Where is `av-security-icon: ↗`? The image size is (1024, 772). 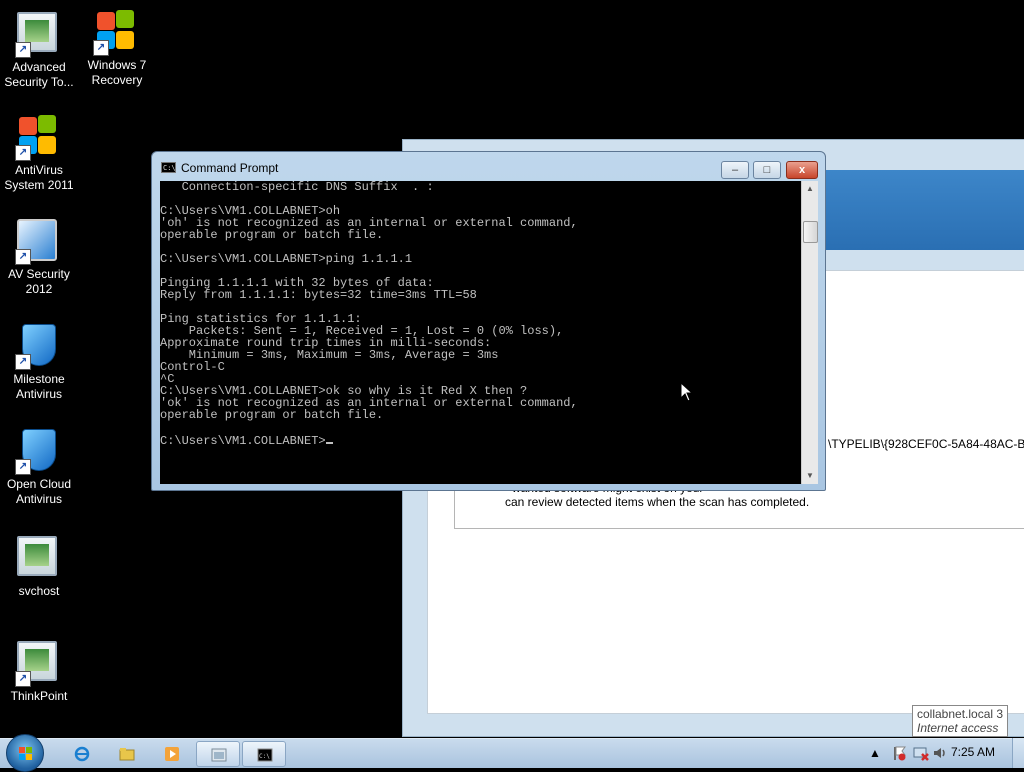 av-security-icon: ↗ is located at coordinates (38, 242).